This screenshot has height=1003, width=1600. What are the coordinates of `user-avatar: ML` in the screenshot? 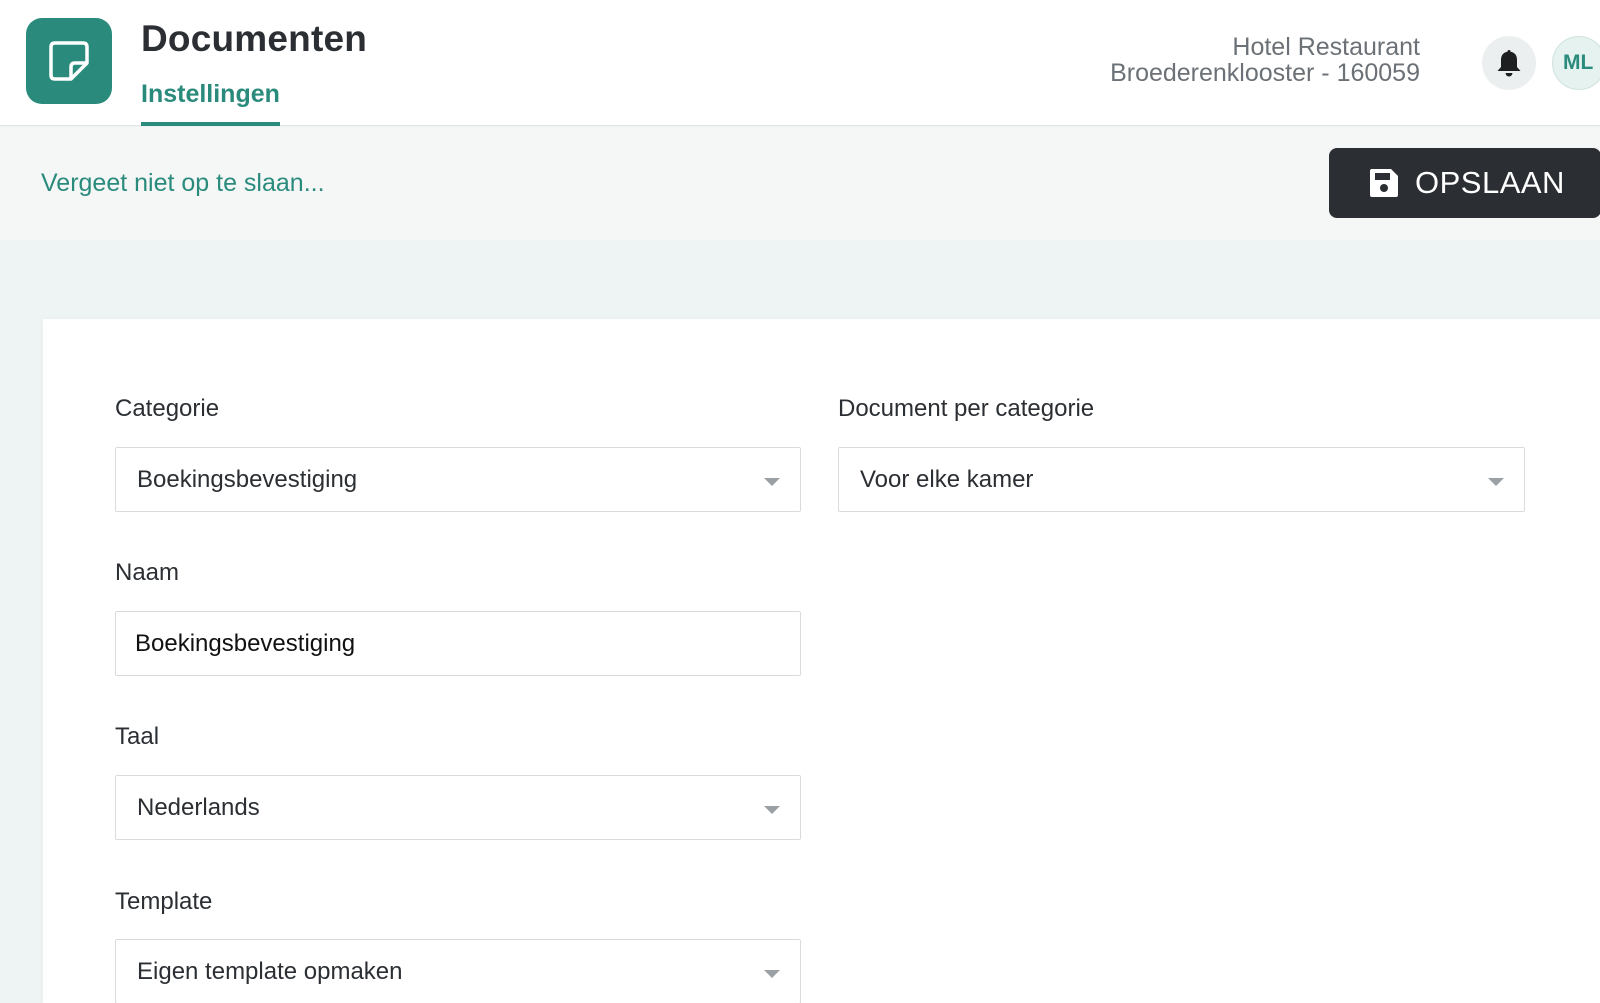 It's located at (1576, 63).